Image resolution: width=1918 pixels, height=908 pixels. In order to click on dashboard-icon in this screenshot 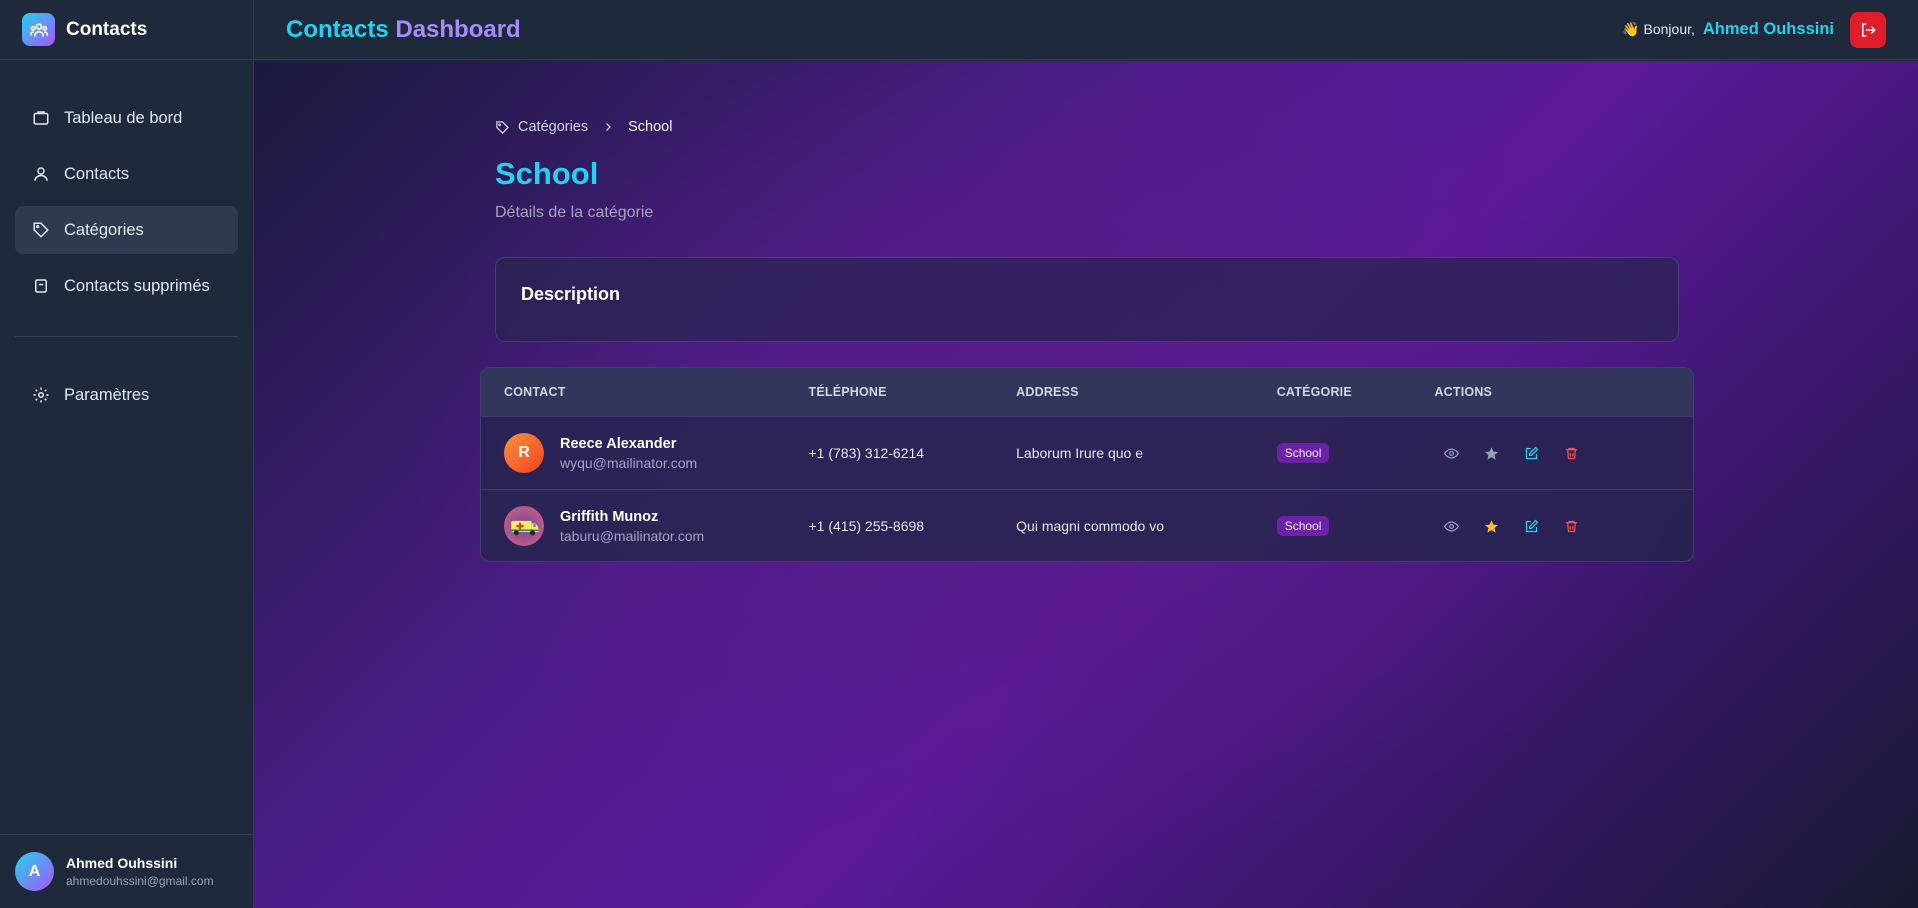, I will do `click(41, 118)`.